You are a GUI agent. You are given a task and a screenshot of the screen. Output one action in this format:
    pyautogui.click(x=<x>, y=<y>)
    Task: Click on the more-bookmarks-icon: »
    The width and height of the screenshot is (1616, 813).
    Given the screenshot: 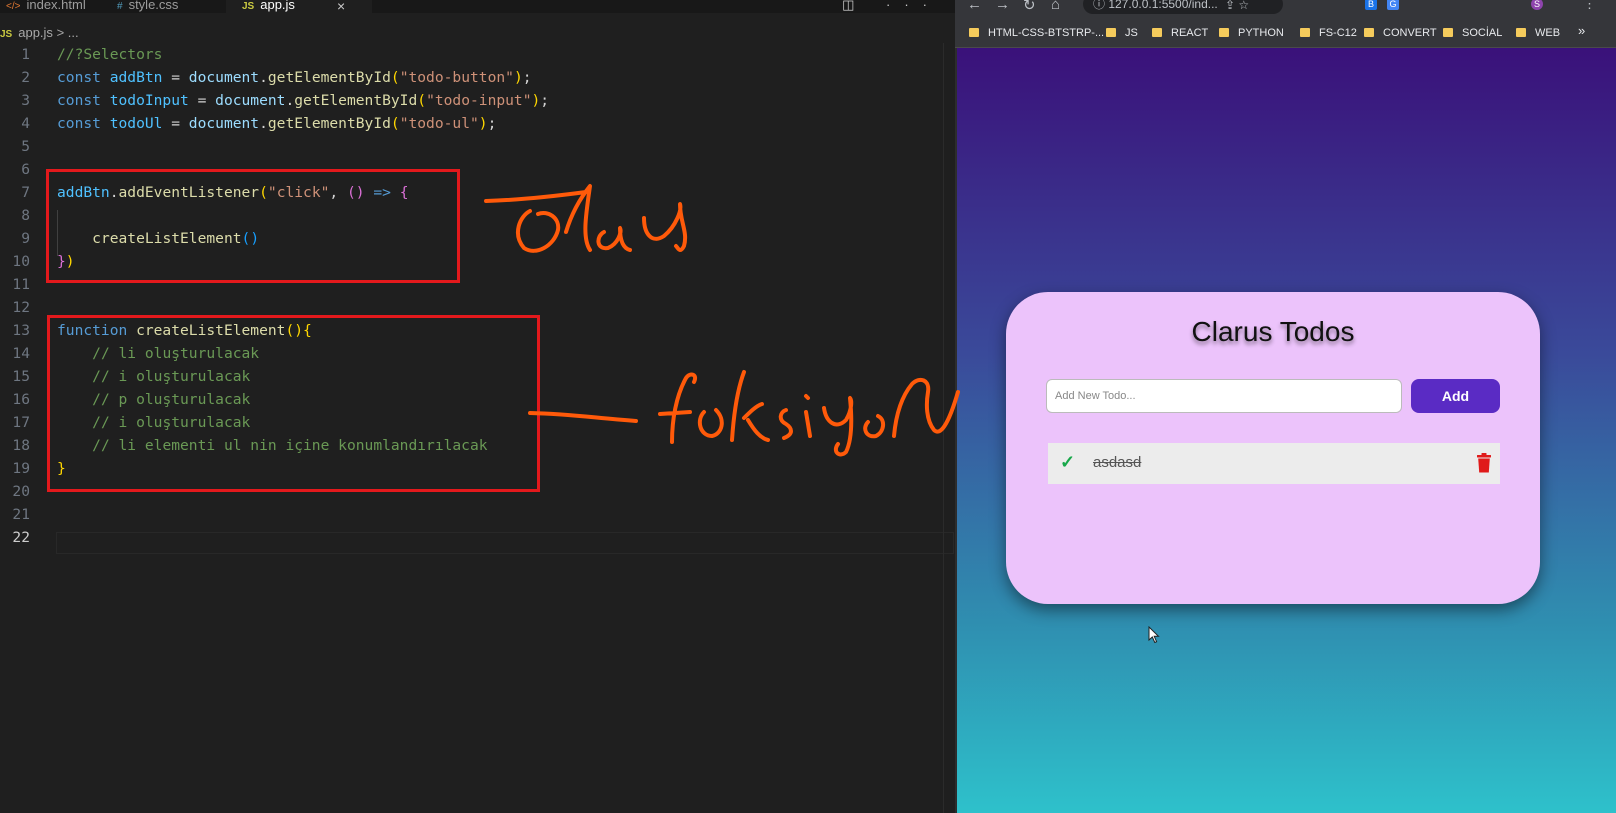 What is the action you would take?
    pyautogui.click(x=1581, y=30)
    